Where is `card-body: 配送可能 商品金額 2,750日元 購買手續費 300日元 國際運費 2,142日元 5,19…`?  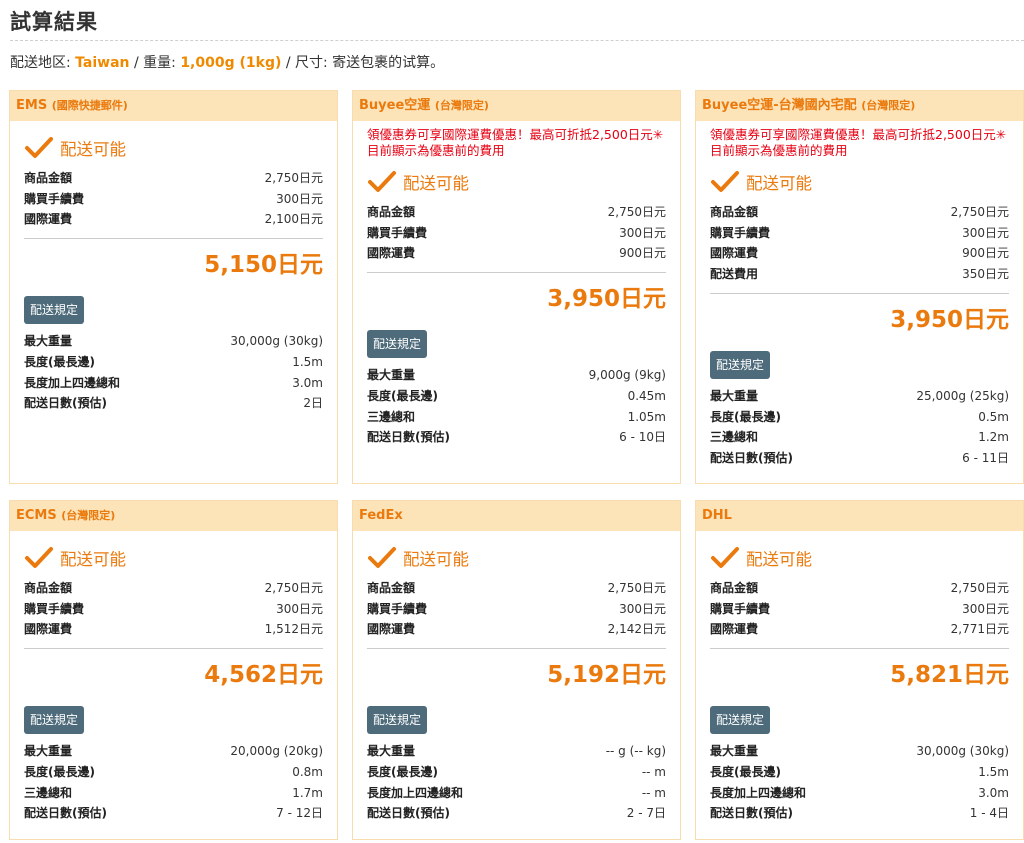 card-body: 配送可能 商品金額 2,750日元 購買手續費 300日元 國際運費 2,142日元 5,19… is located at coordinates (516, 682).